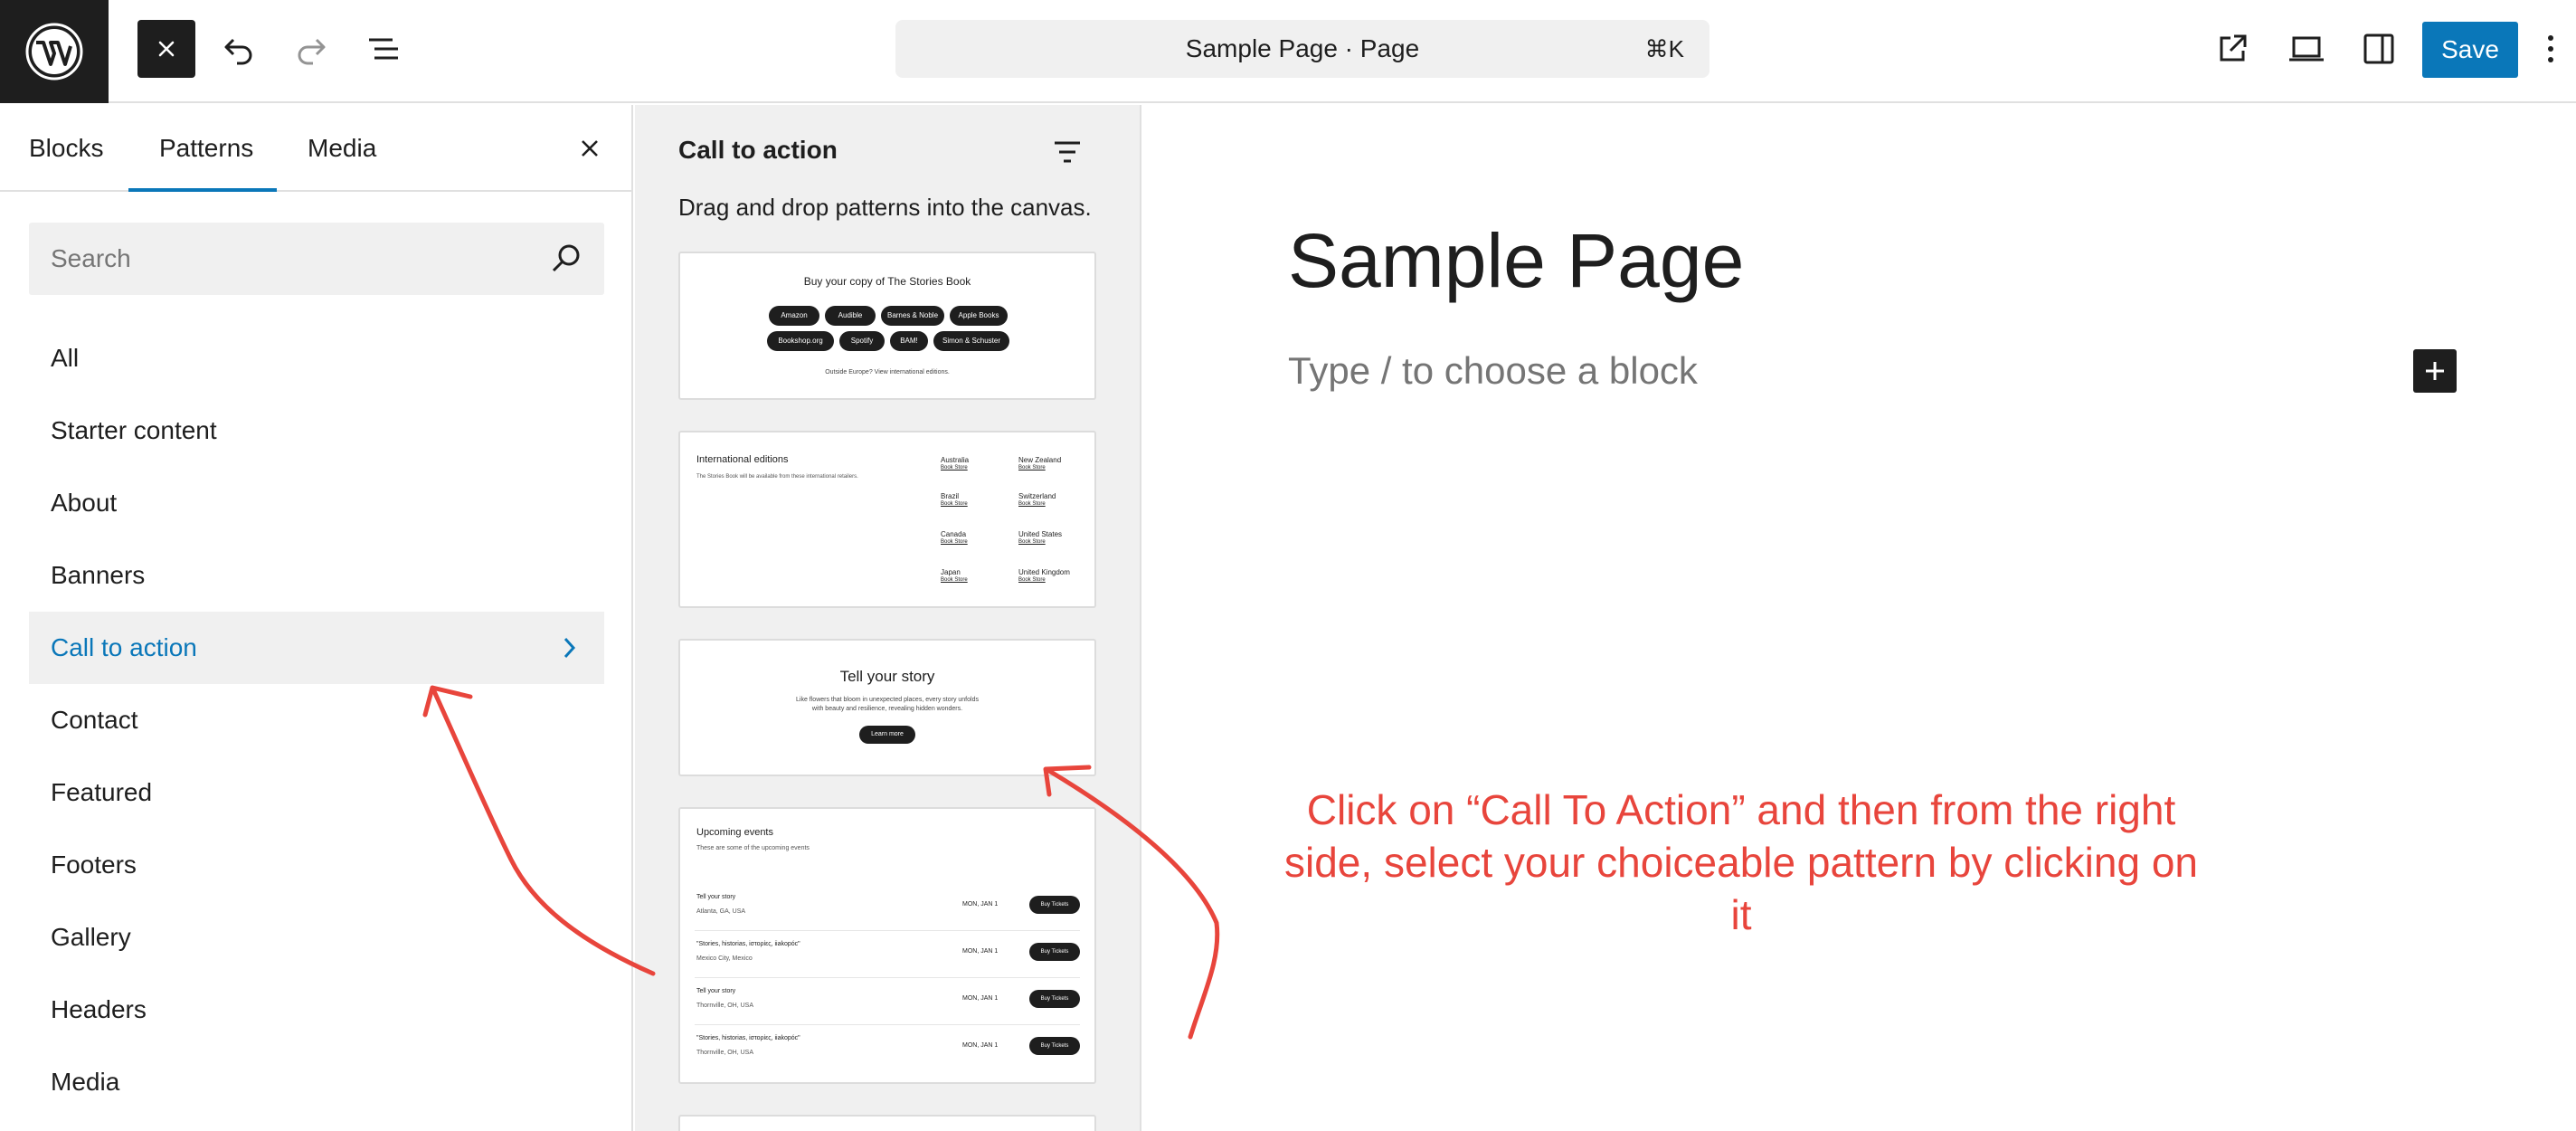 This screenshot has height=1131, width=2576. What do you see at coordinates (887, 281) in the screenshot?
I see `pattern-heading: Buy your copy of The Stories Book` at bounding box center [887, 281].